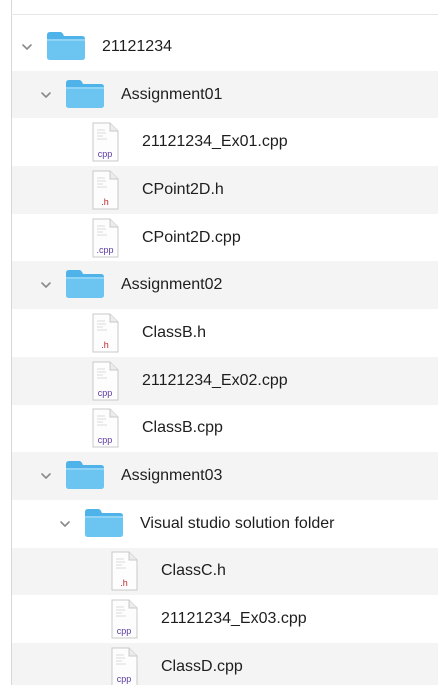 The image size is (438, 685). Describe the element at coordinates (174, 332) in the screenshot. I see `file-label: ClassB.h` at that location.